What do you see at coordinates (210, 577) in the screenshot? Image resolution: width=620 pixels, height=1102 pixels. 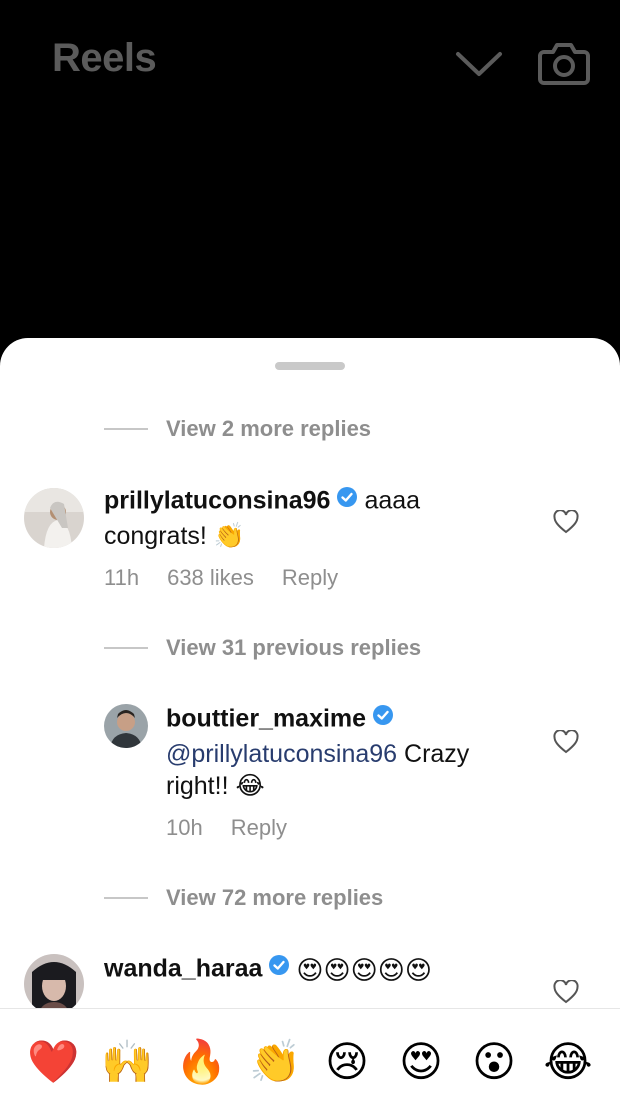 I see `comment-likes: 638 likes` at bounding box center [210, 577].